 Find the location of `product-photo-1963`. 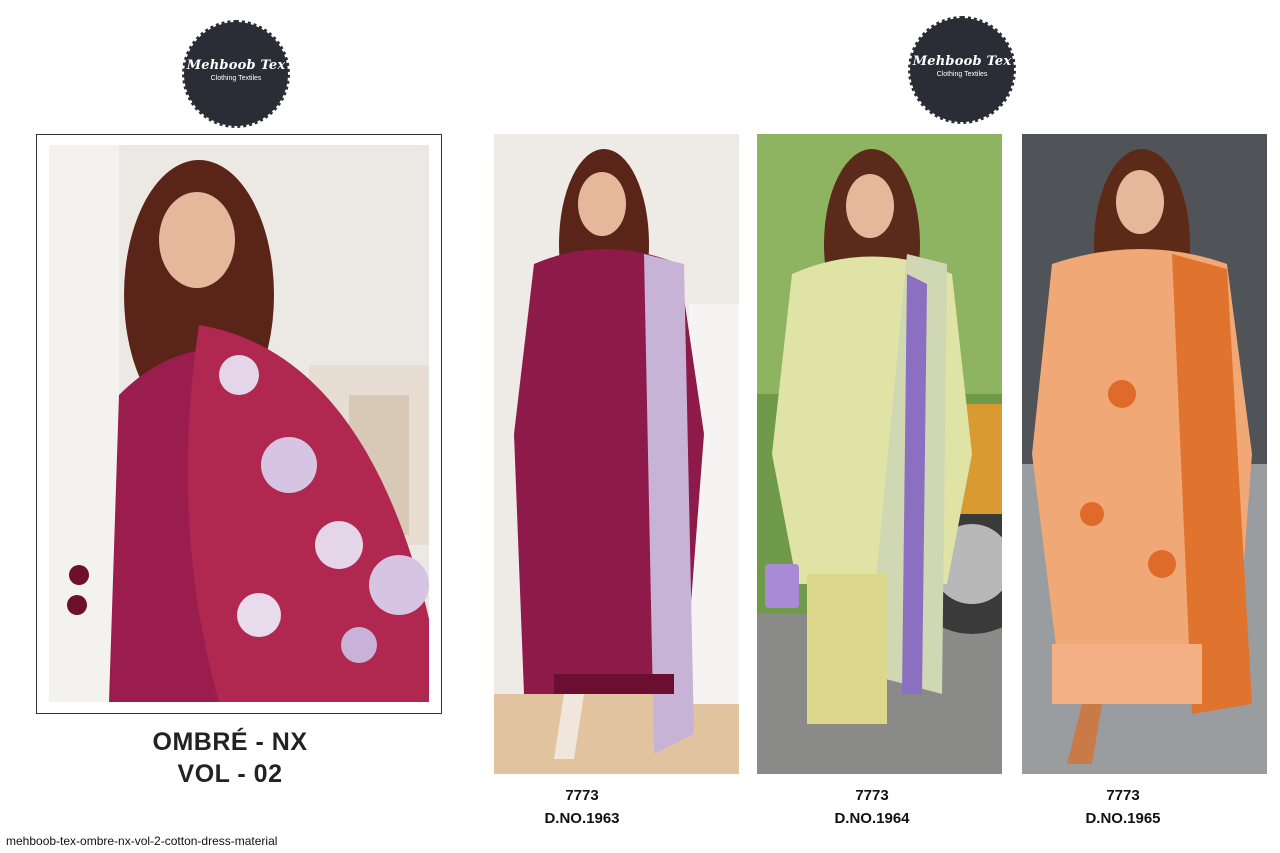

product-photo-1963 is located at coordinates (616, 454).